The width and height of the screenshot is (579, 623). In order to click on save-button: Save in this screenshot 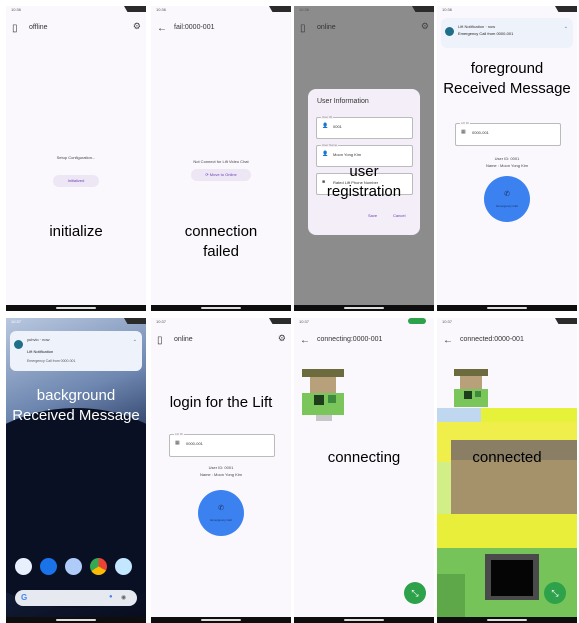, I will do `click(372, 215)`.